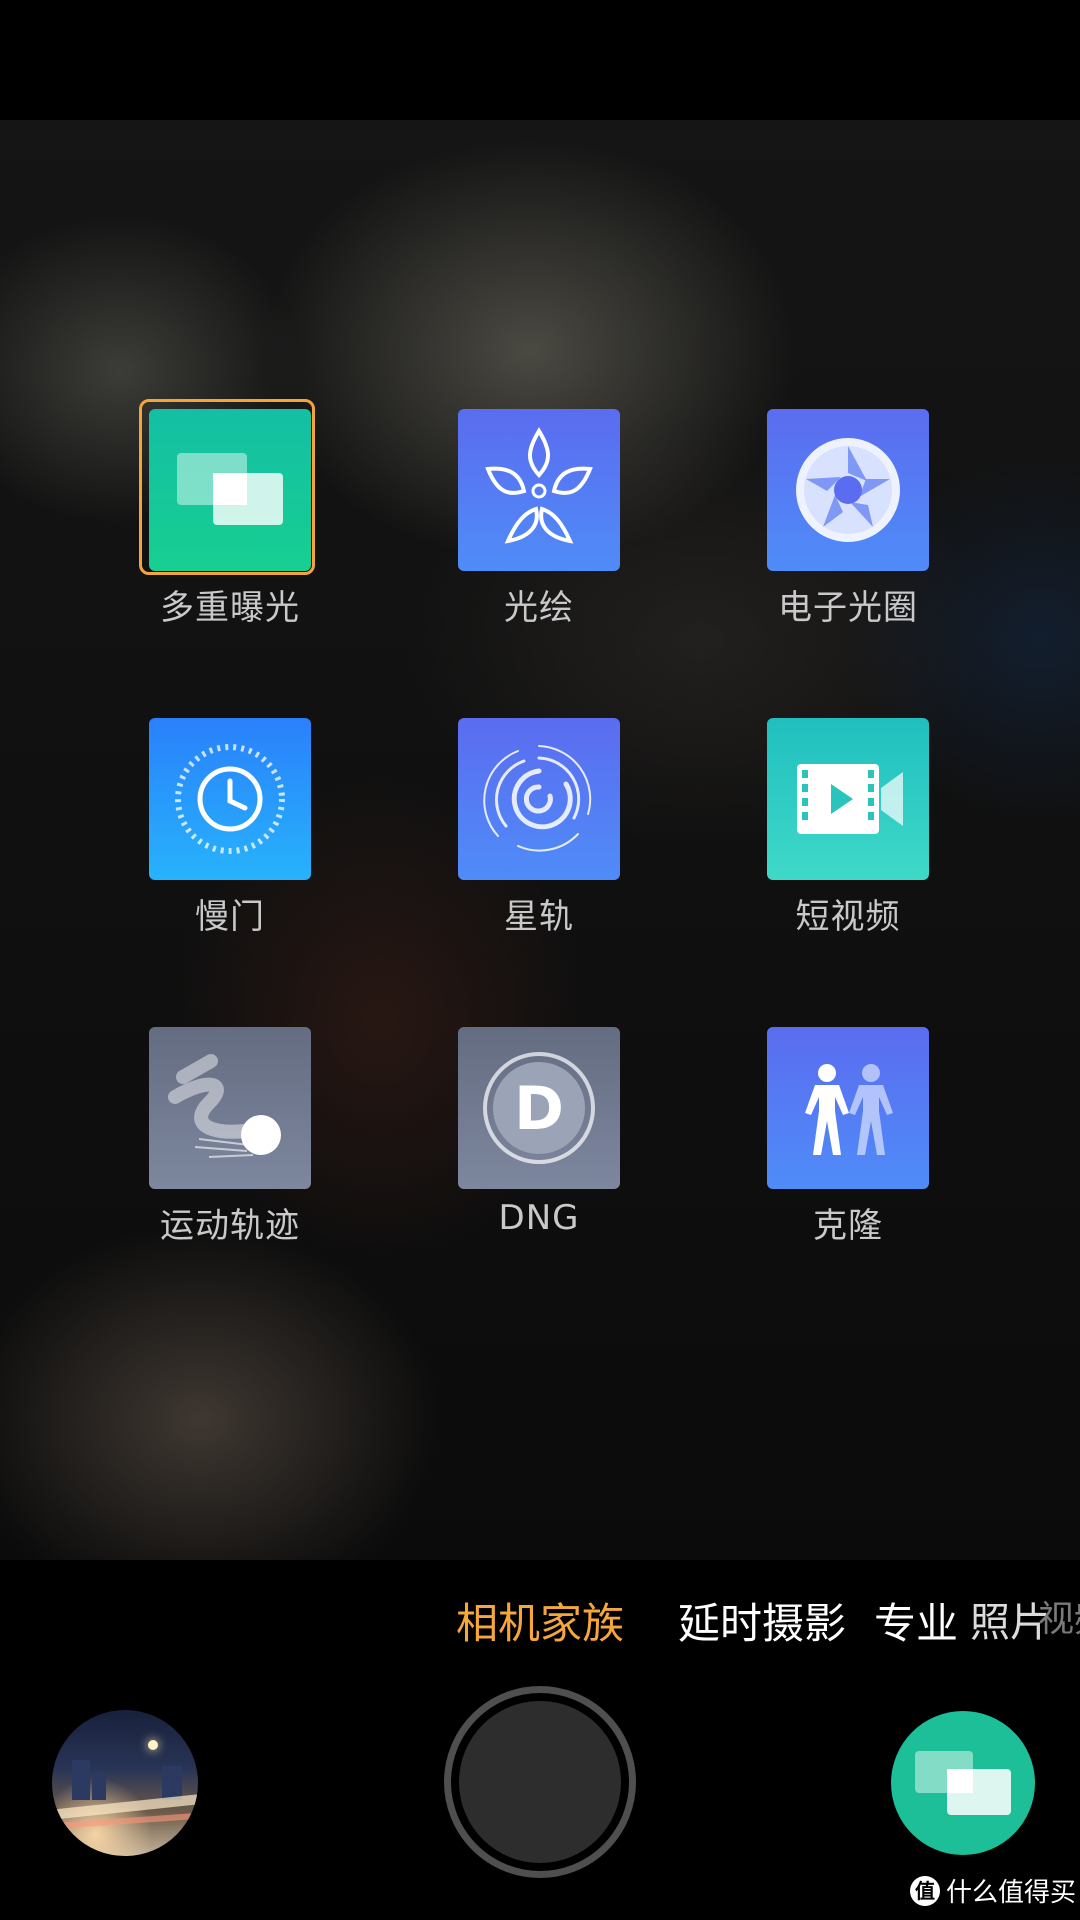  Describe the element at coordinates (230, 917) in the screenshot. I see `mode-label: 慢门` at that location.